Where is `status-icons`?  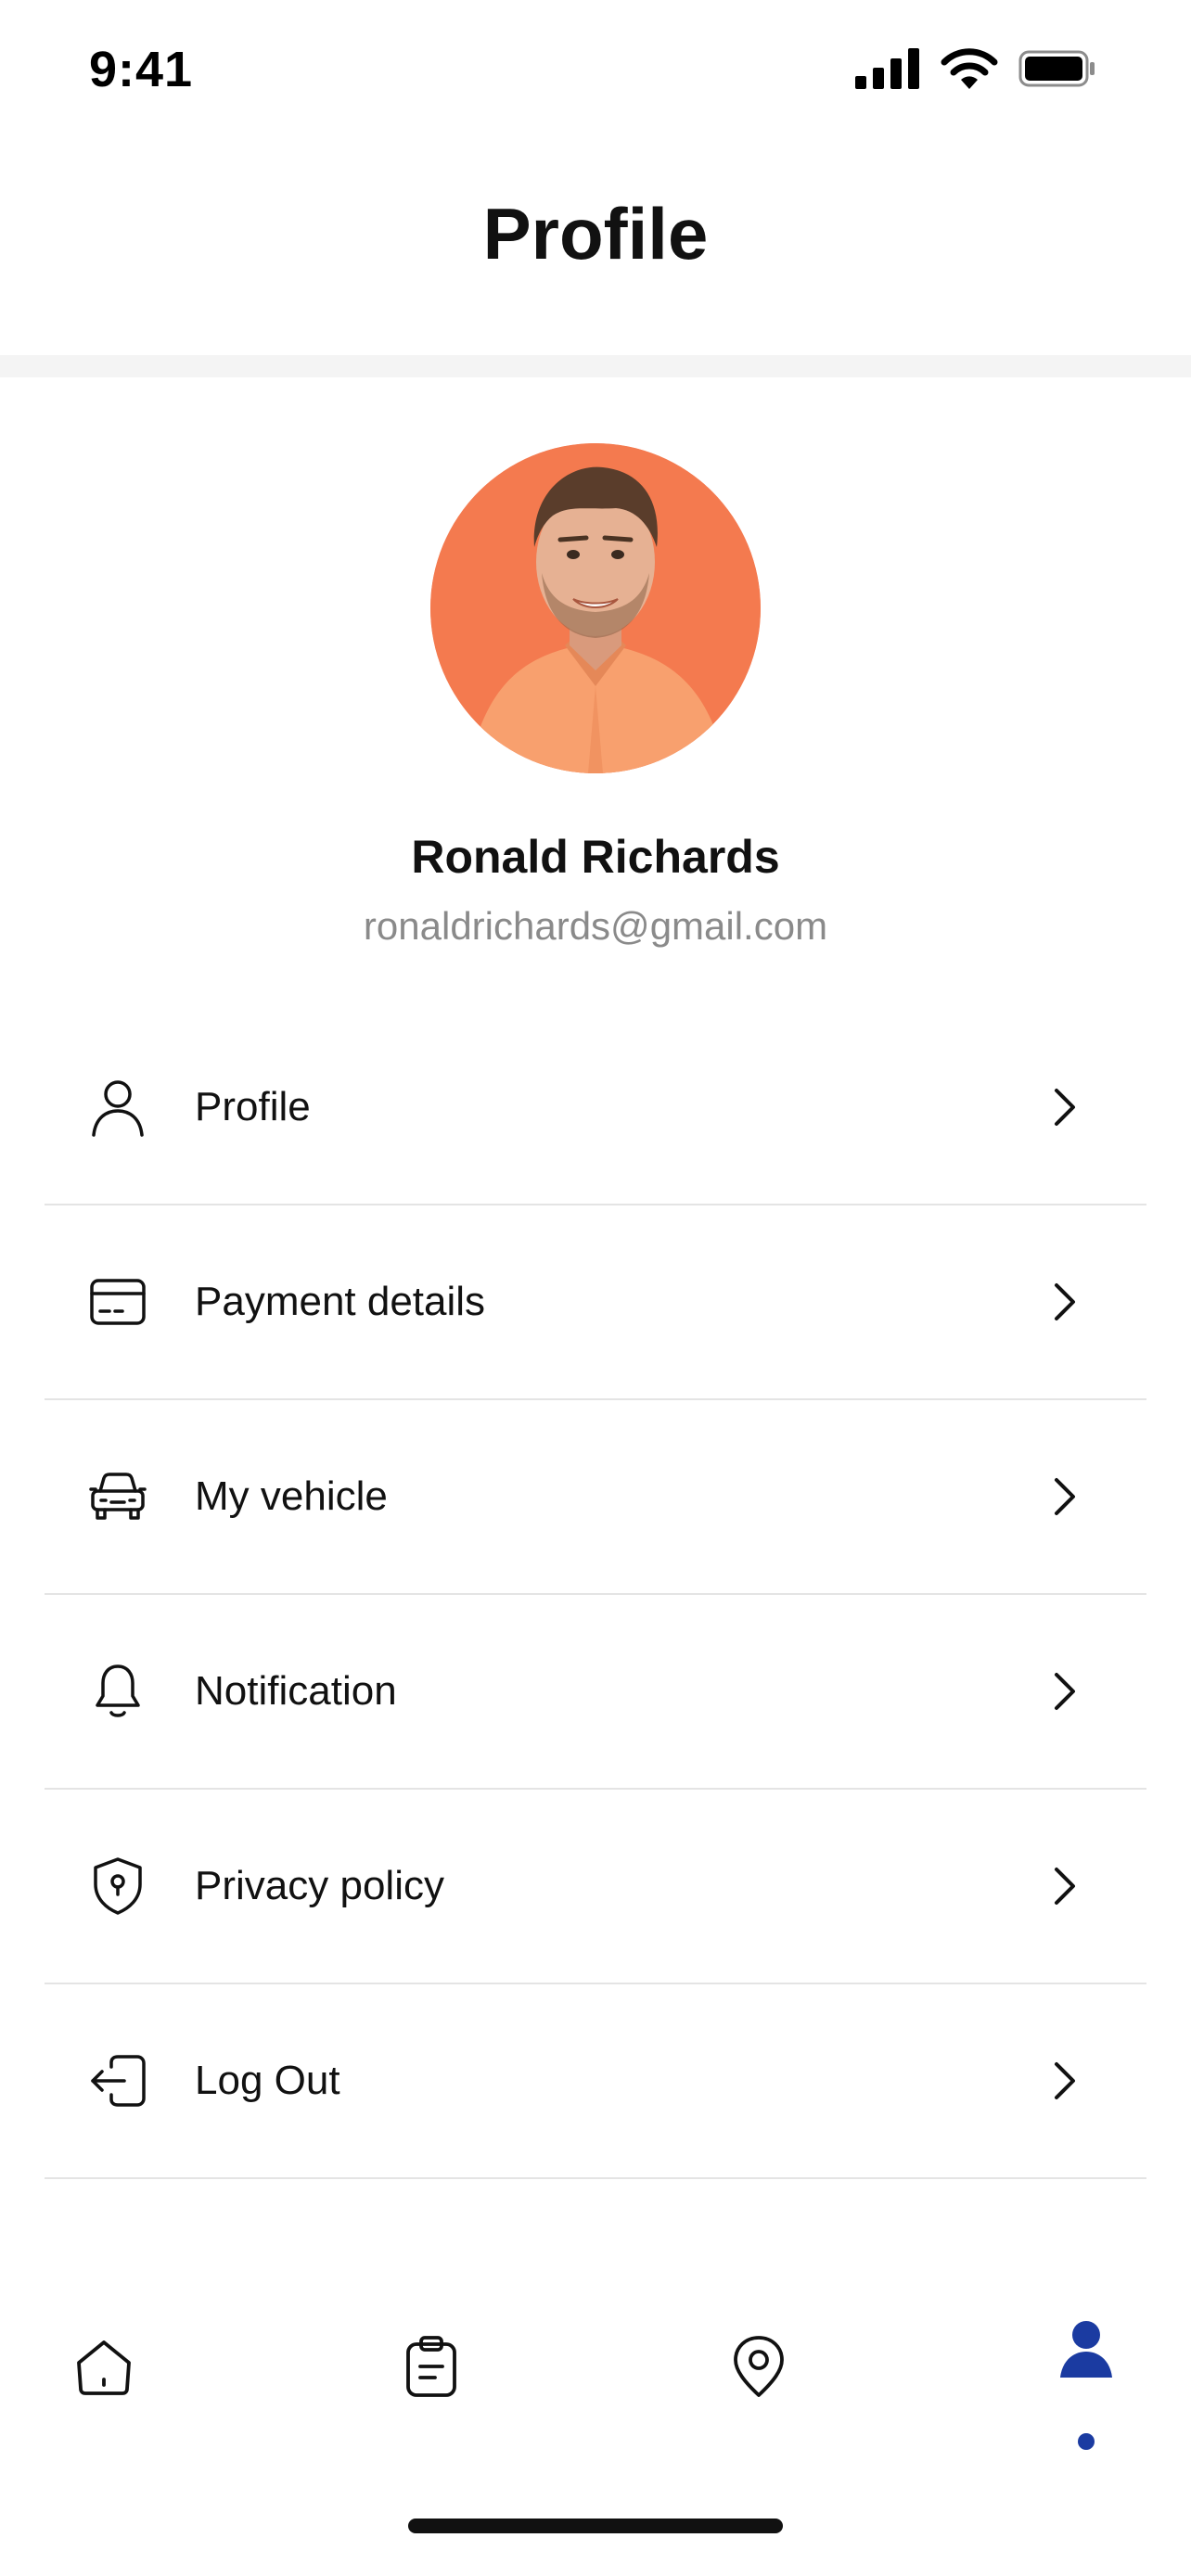
status-icons is located at coordinates (975, 71).